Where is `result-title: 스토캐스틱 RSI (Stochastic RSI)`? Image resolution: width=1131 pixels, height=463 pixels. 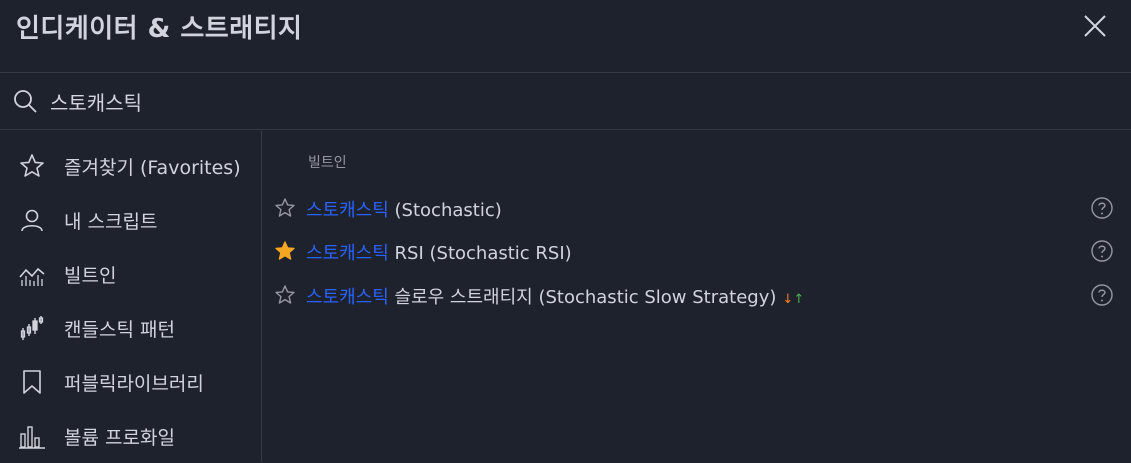 result-title: 스토캐스틱 RSI (Stochastic RSI) is located at coordinates (439, 252).